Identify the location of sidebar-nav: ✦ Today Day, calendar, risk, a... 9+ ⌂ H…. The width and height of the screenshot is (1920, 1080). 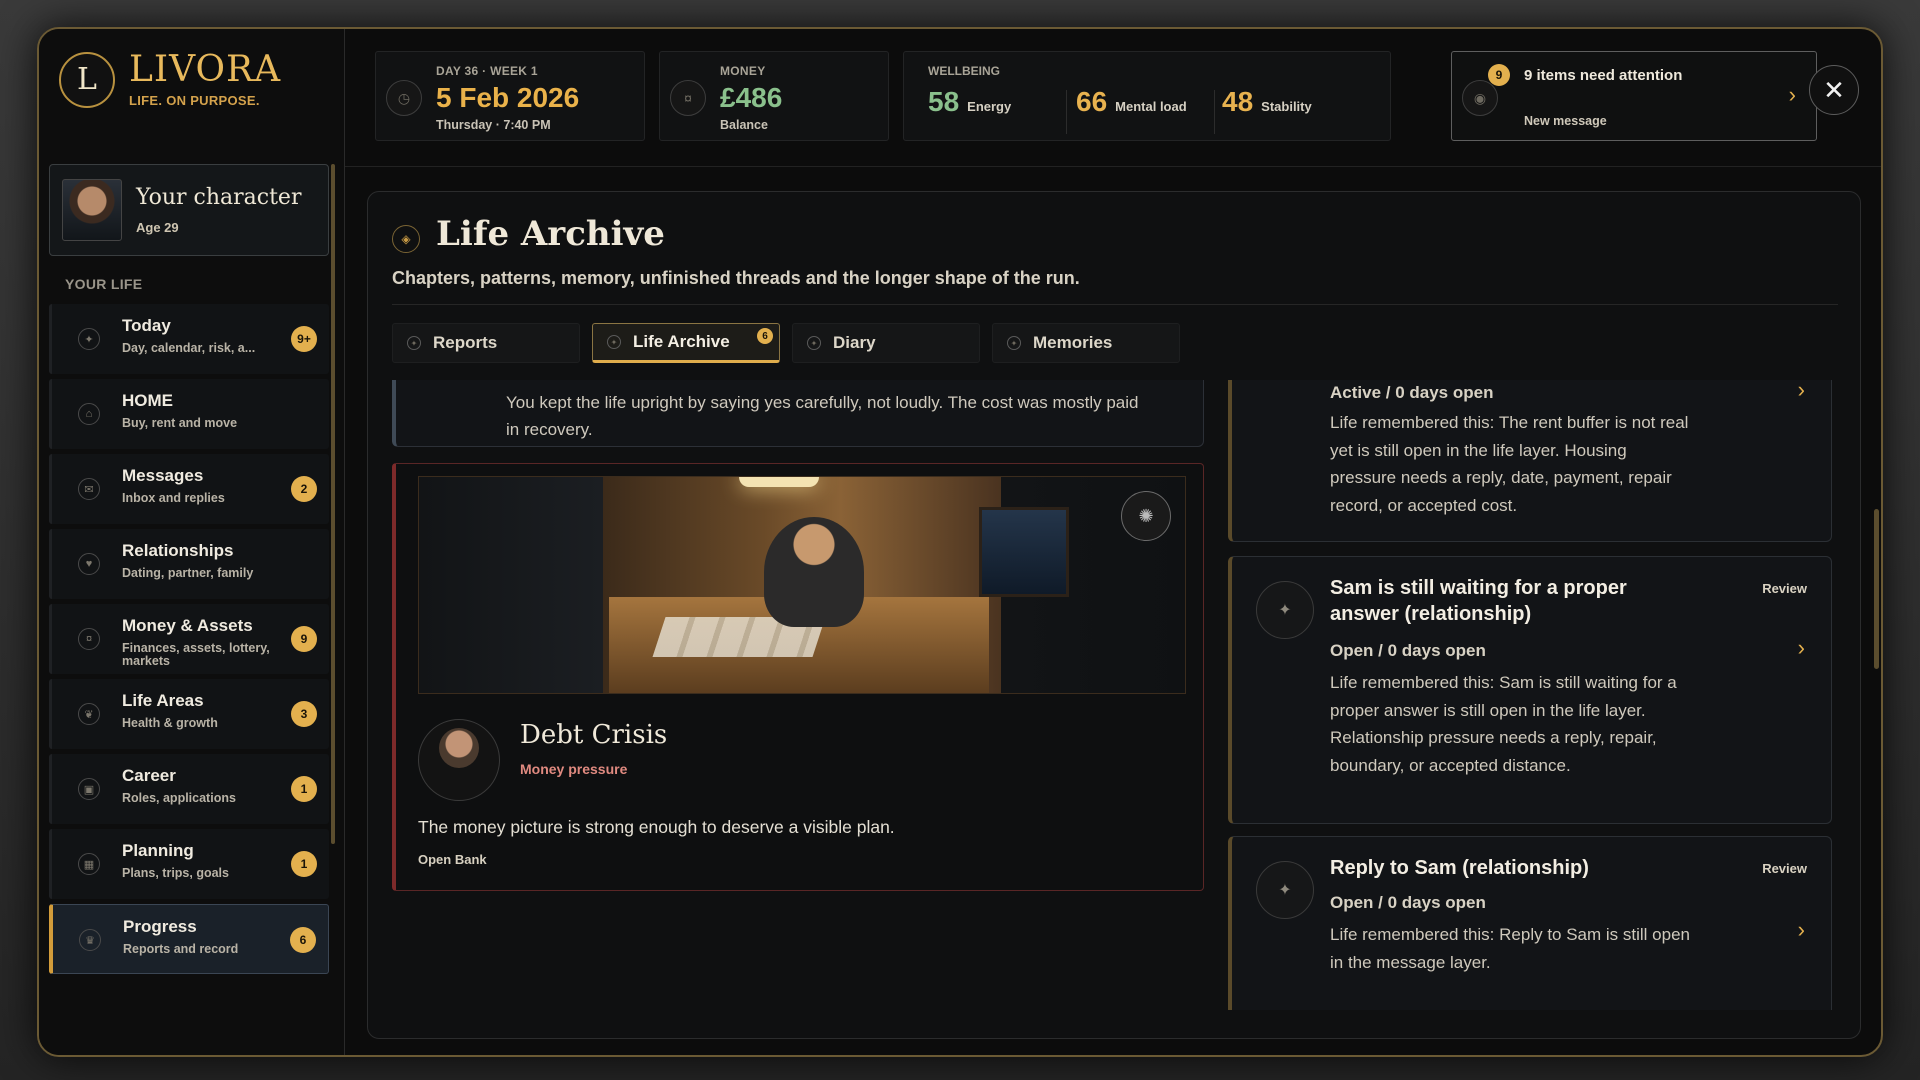
(189, 641).